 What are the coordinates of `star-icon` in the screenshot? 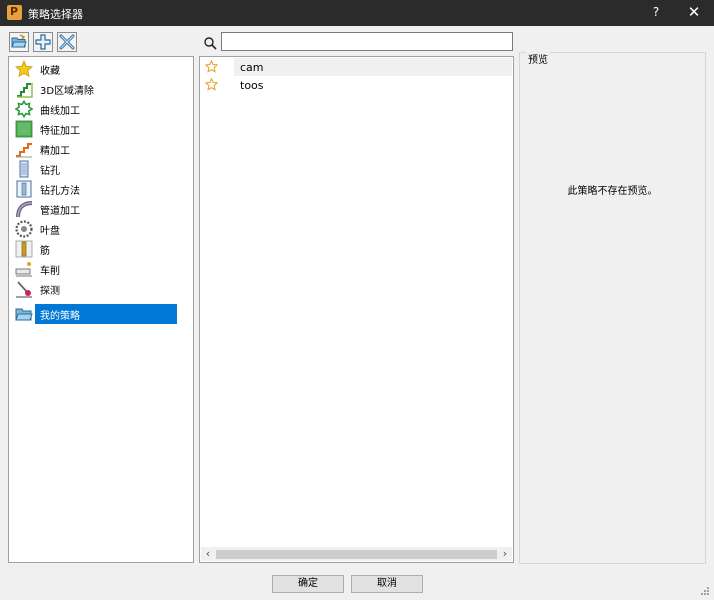 It's located at (24, 68).